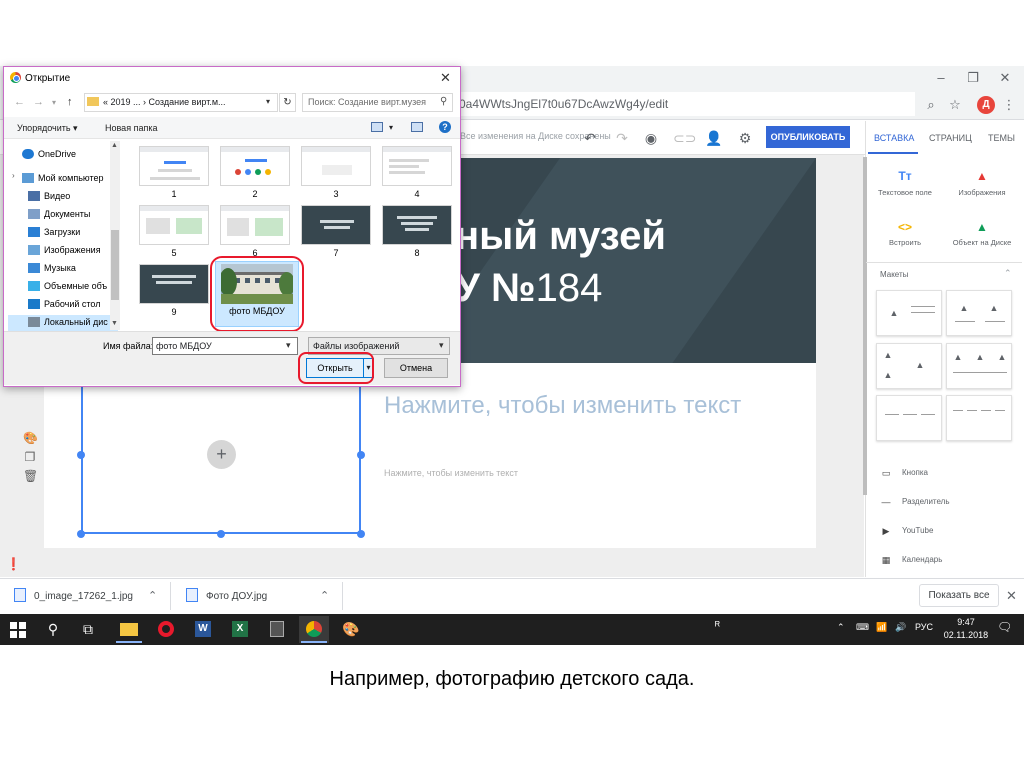 This screenshot has width=1024, height=767. What do you see at coordinates (881, 627) in the screenshot?
I see `network-icon: 📶` at bounding box center [881, 627].